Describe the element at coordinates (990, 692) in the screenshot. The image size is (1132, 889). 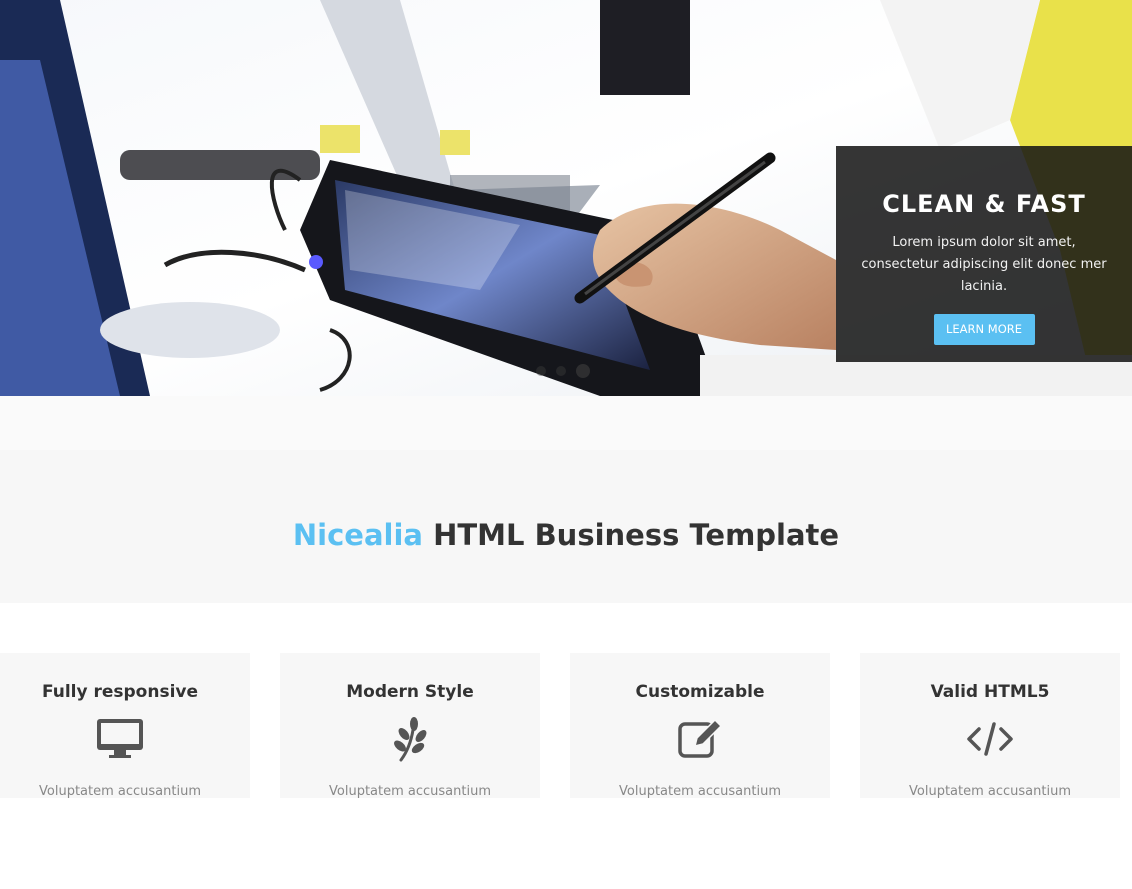
I see `feature-title: Valid HTML5` at that location.